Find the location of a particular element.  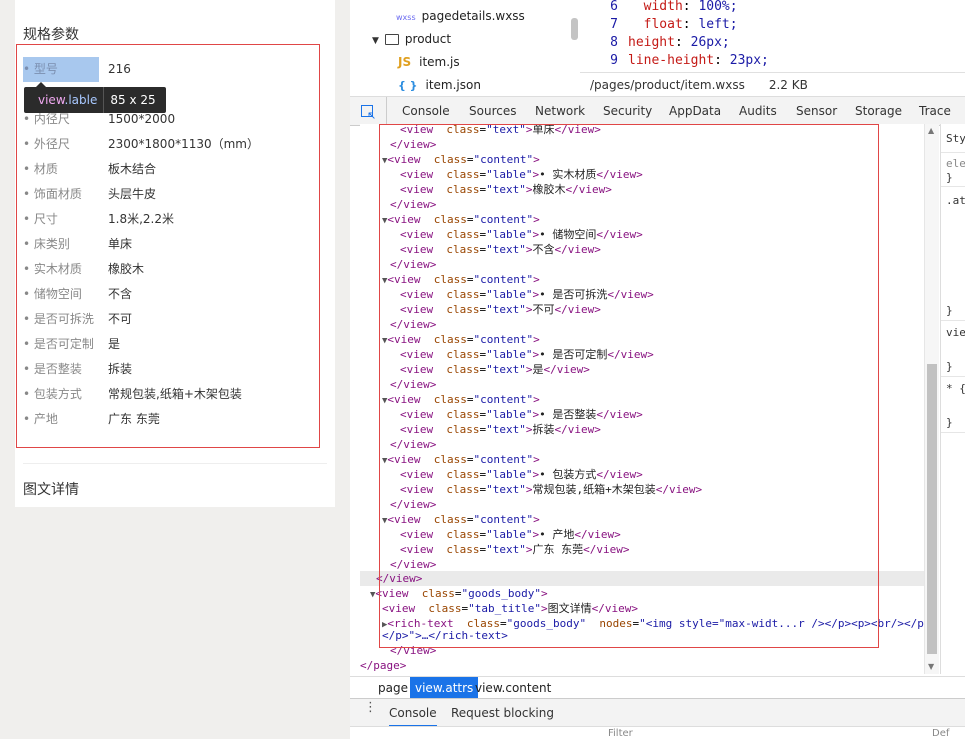

tooltip-tag: view is located at coordinates (51, 100).